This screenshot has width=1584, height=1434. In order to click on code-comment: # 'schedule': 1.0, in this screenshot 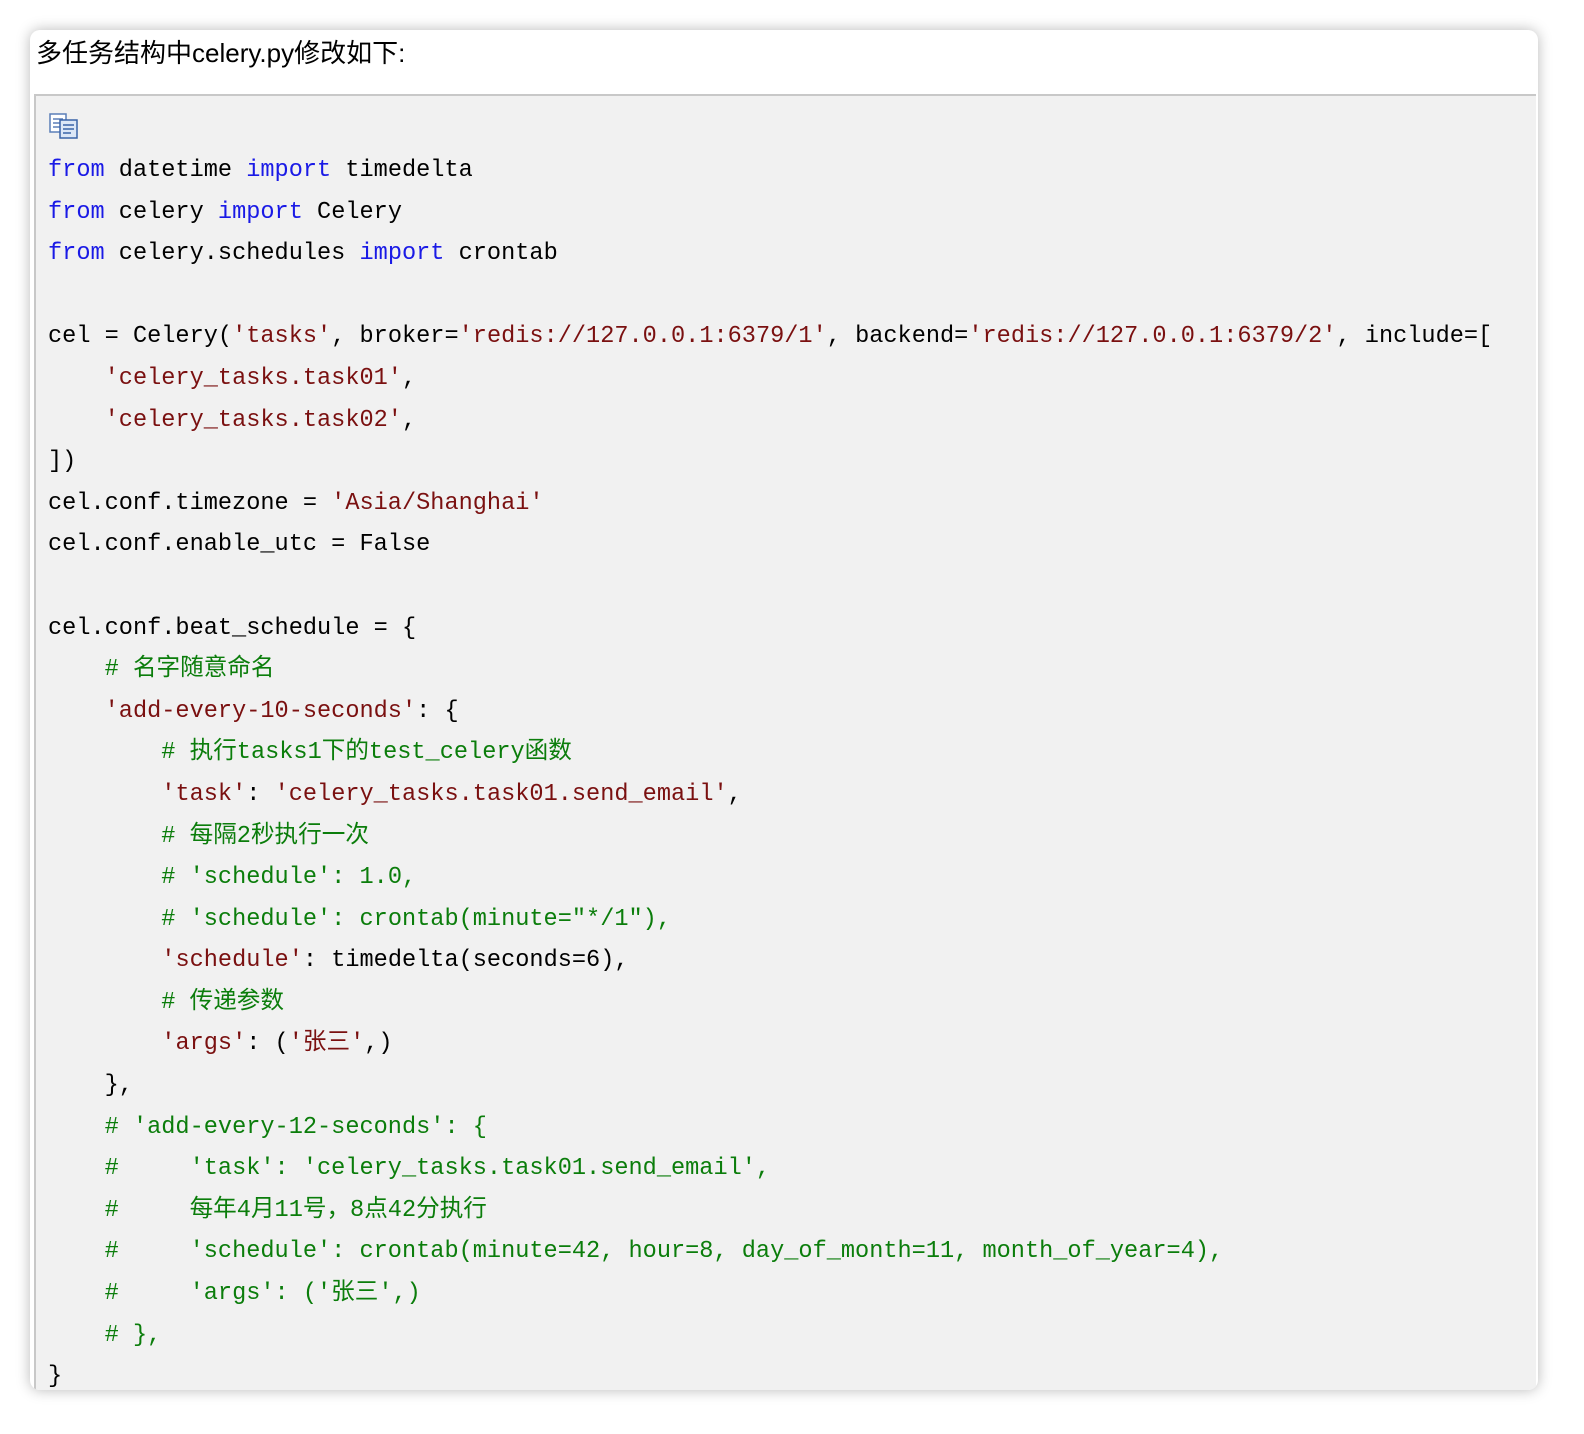, I will do `click(289, 878)`.